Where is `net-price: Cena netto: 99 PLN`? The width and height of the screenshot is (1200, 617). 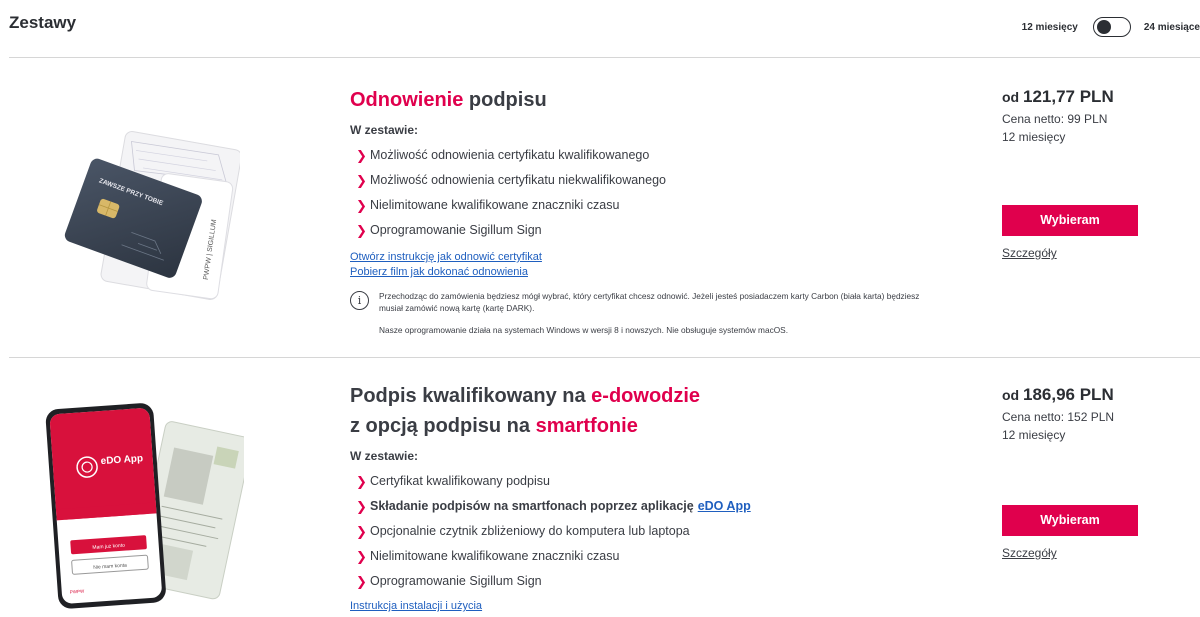 net-price: Cena netto: 99 PLN is located at coordinates (1055, 119).